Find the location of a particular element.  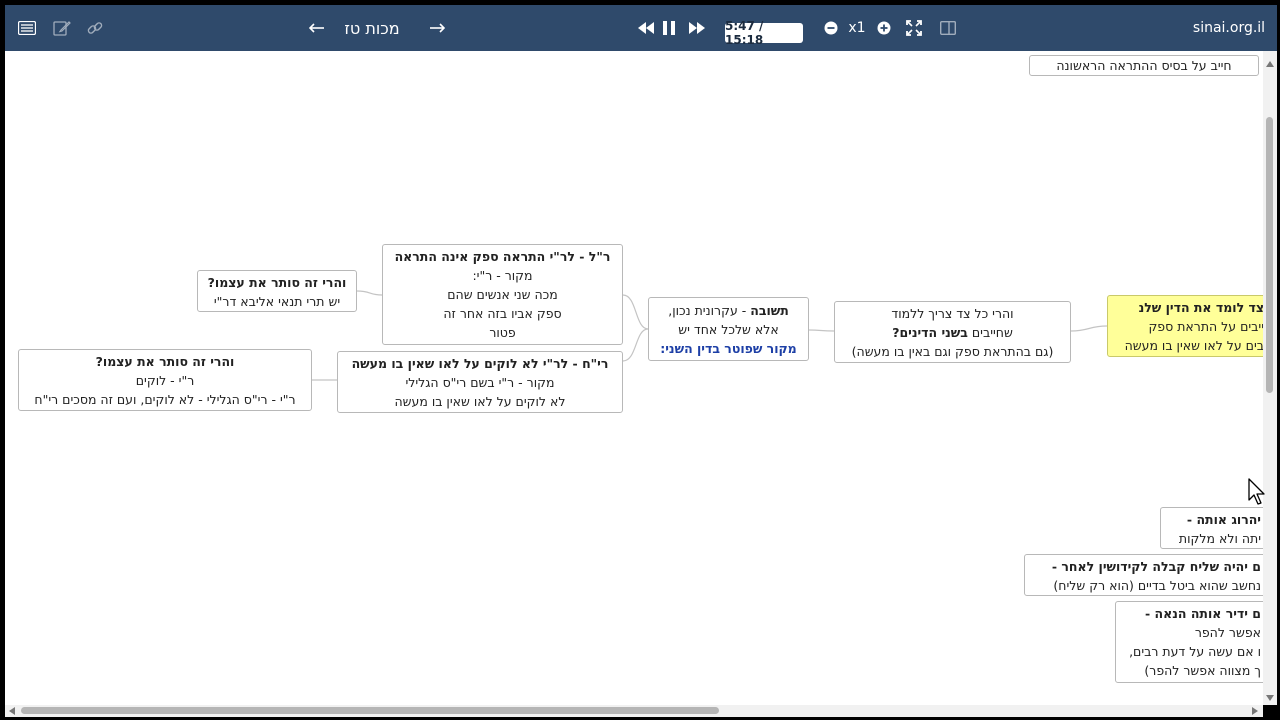

scroll-left-icon is located at coordinates (12, 711).